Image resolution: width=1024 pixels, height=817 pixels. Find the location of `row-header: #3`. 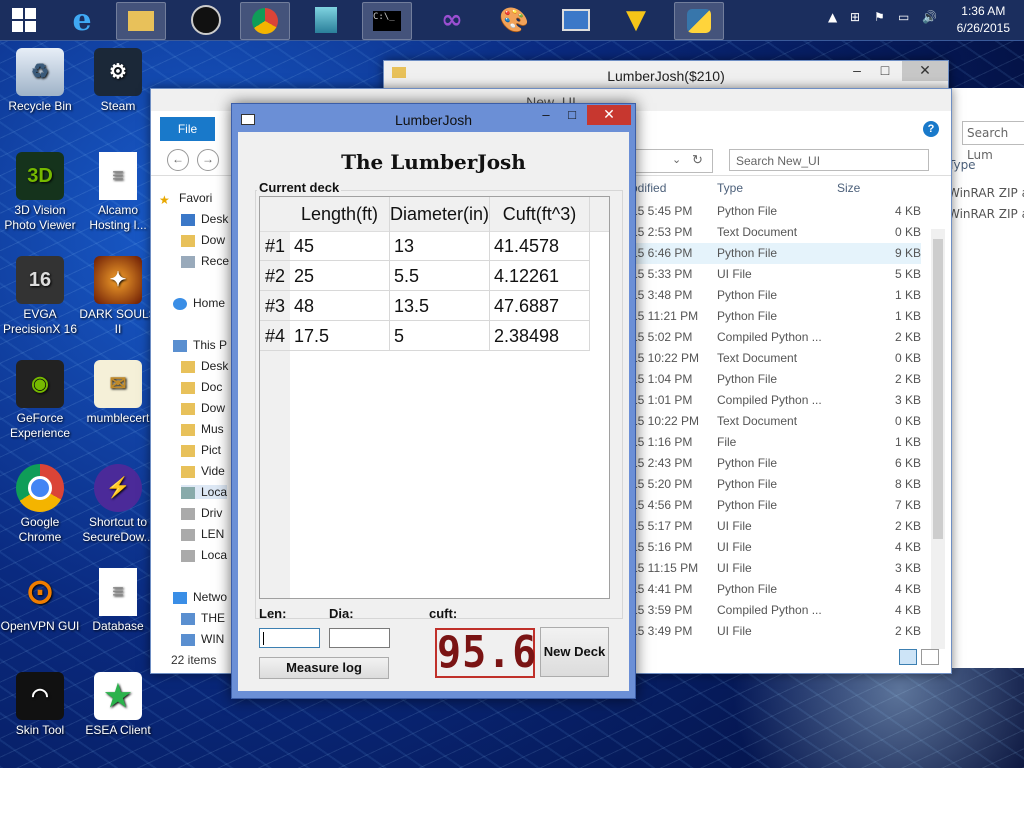

row-header: #3 is located at coordinates (275, 306).